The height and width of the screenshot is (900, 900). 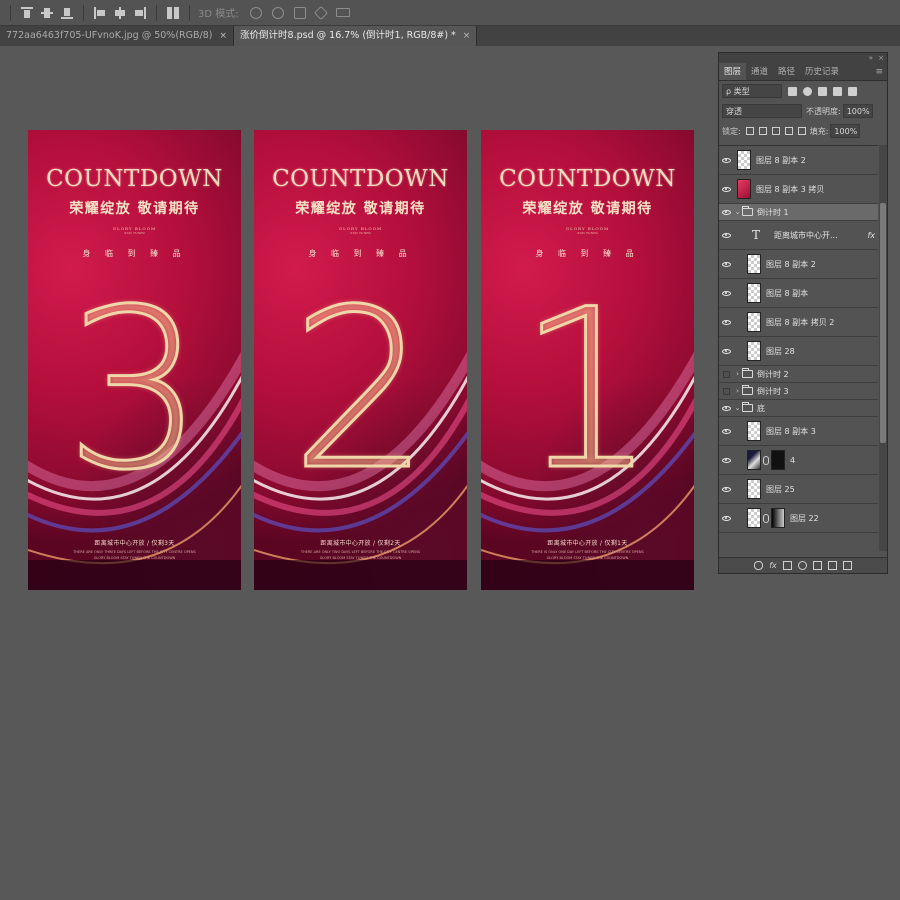 I want to click on separator, so click(x=83, y=12).